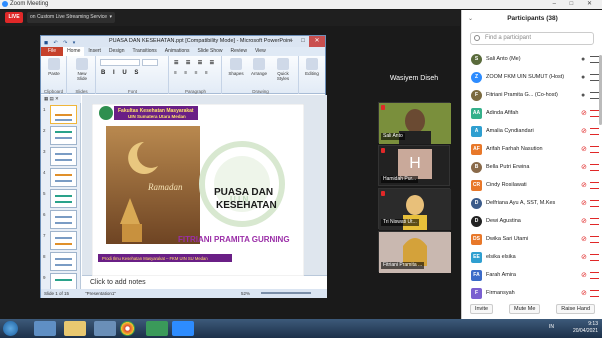 This screenshot has height=338, width=602. What do you see at coordinates (532, 204) in the screenshot?
I see `participant-row: D Delfriana Ayu A, SST, M.Kes ⊘` at bounding box center [532, 204].